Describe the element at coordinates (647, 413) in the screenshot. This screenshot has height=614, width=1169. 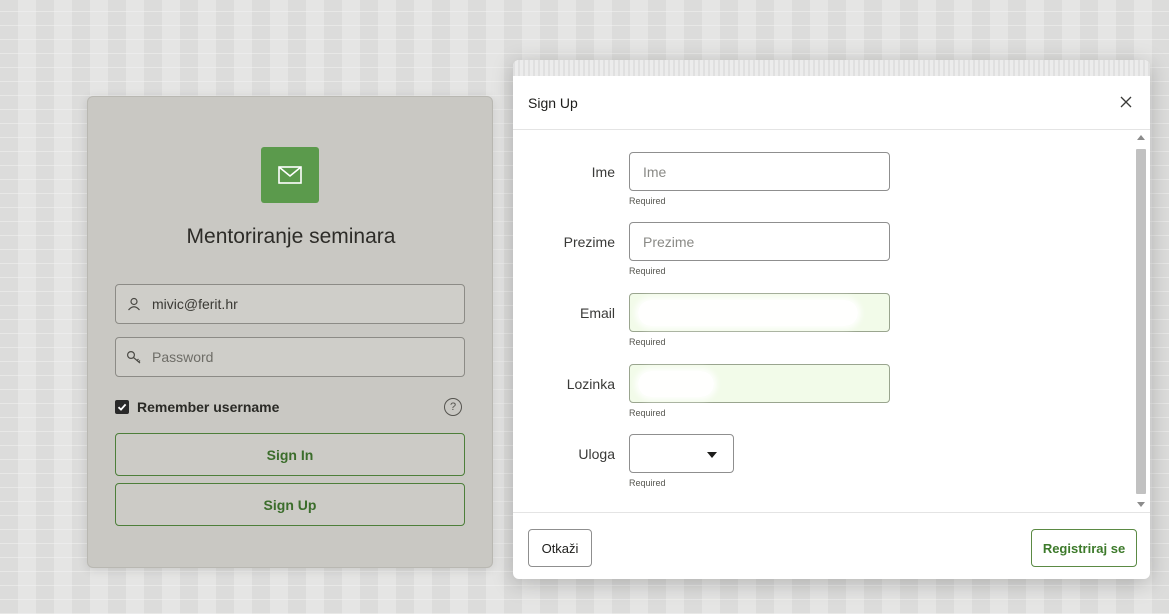
I see `lozinka-required-hint: Required` at that location.